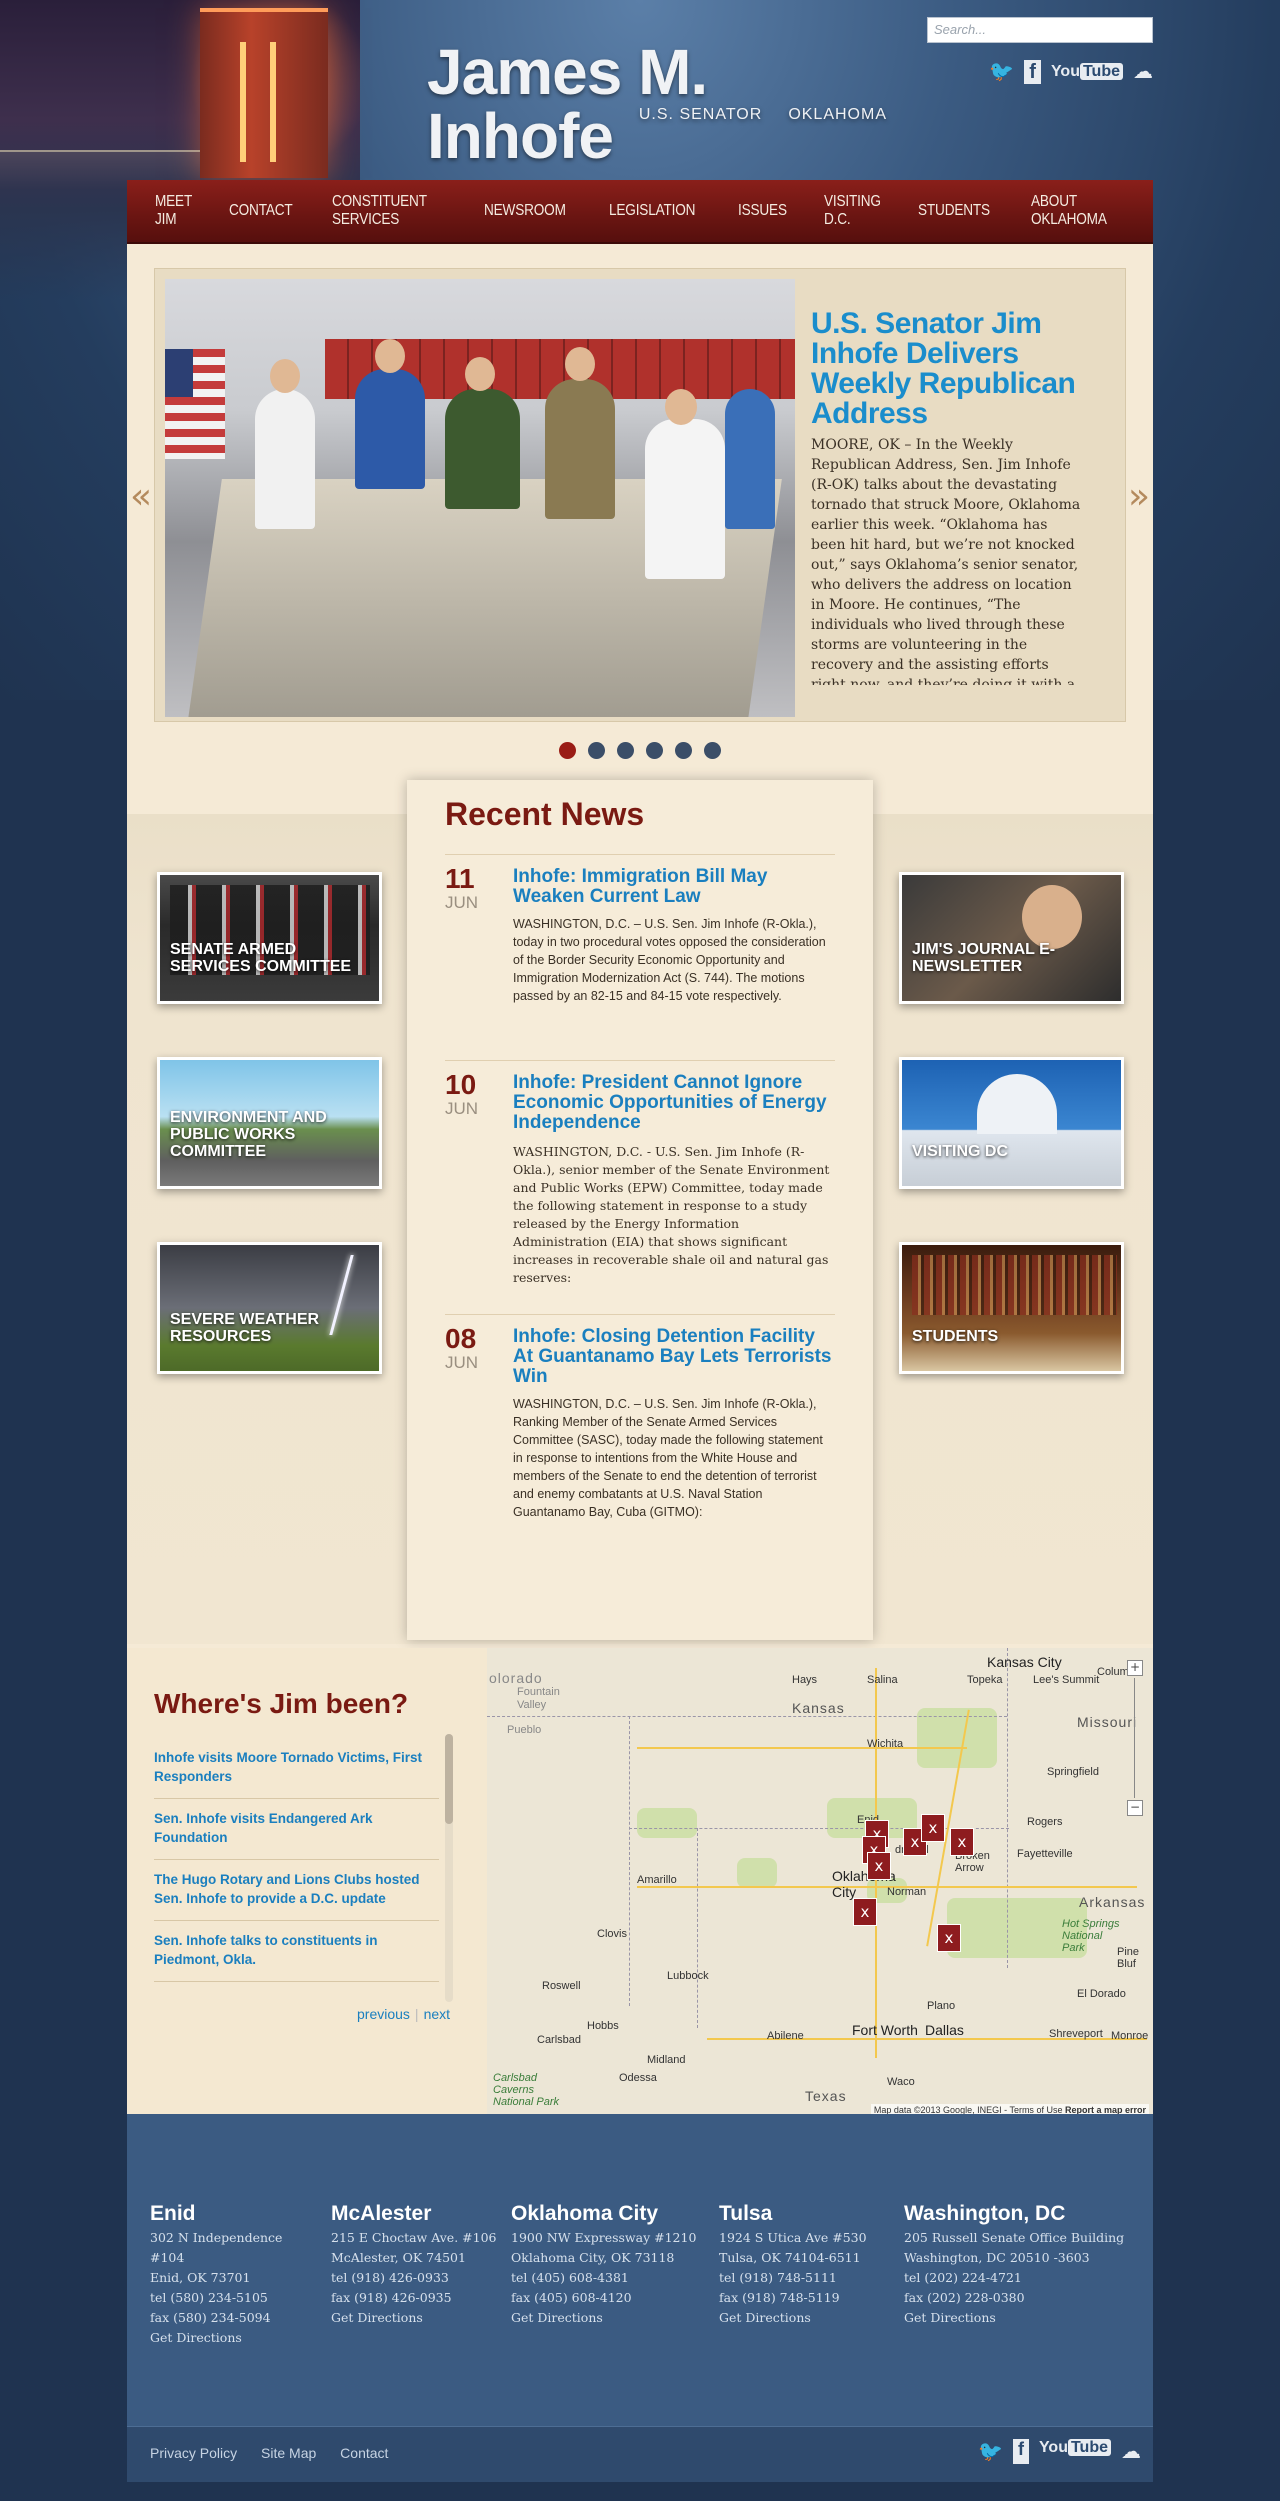 This screenshot has width=1280, height=2501. What do you see at coordinates (449, 1779) in the screenshot?
I see `scrollbar-thumb` at bounding box center [449, 1779].